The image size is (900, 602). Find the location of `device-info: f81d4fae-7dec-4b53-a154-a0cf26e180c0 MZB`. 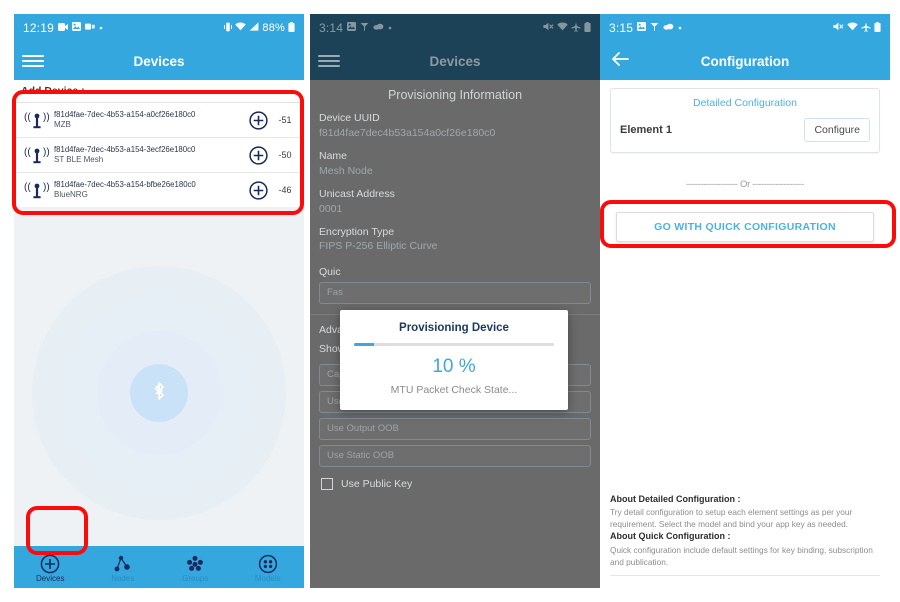

device-info: f81d4fae-7dec-4b53-a154-a0cf26e180c0 MZB is located at coordinates (148, 120).